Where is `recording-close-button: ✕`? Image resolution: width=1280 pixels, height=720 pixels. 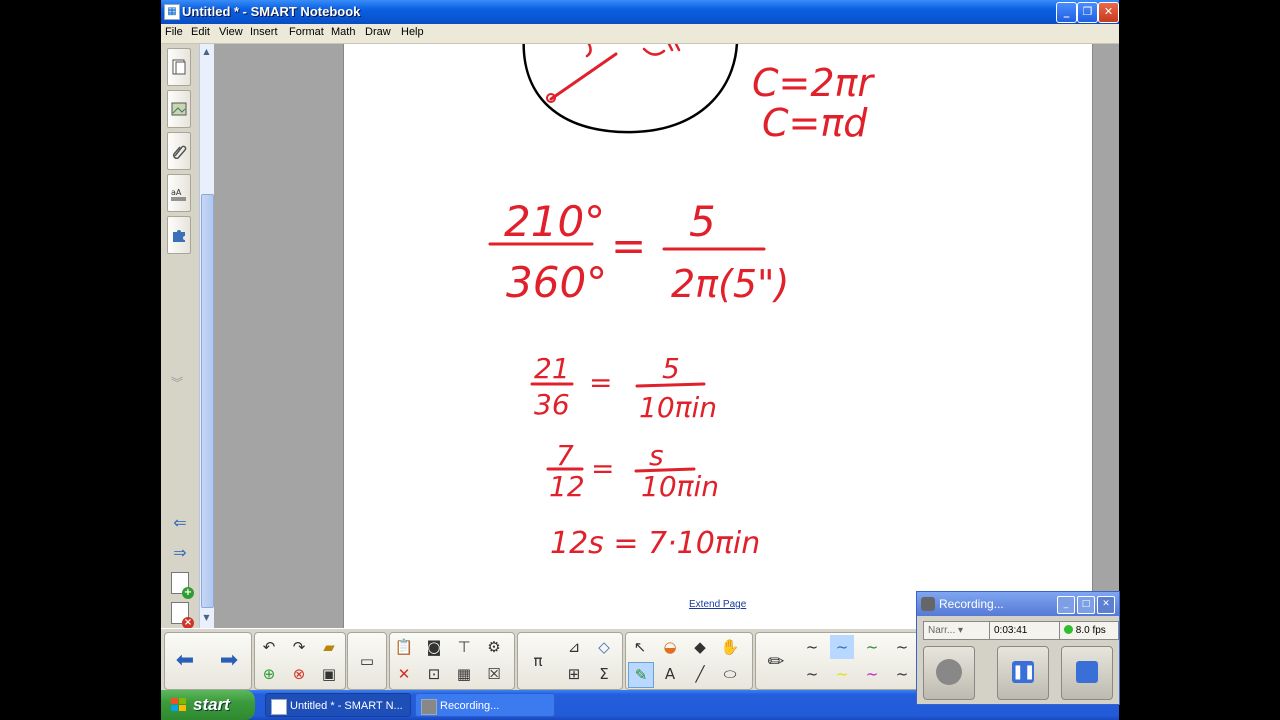 recording-close-button: ✕ is located at coordinates (1106, 605).